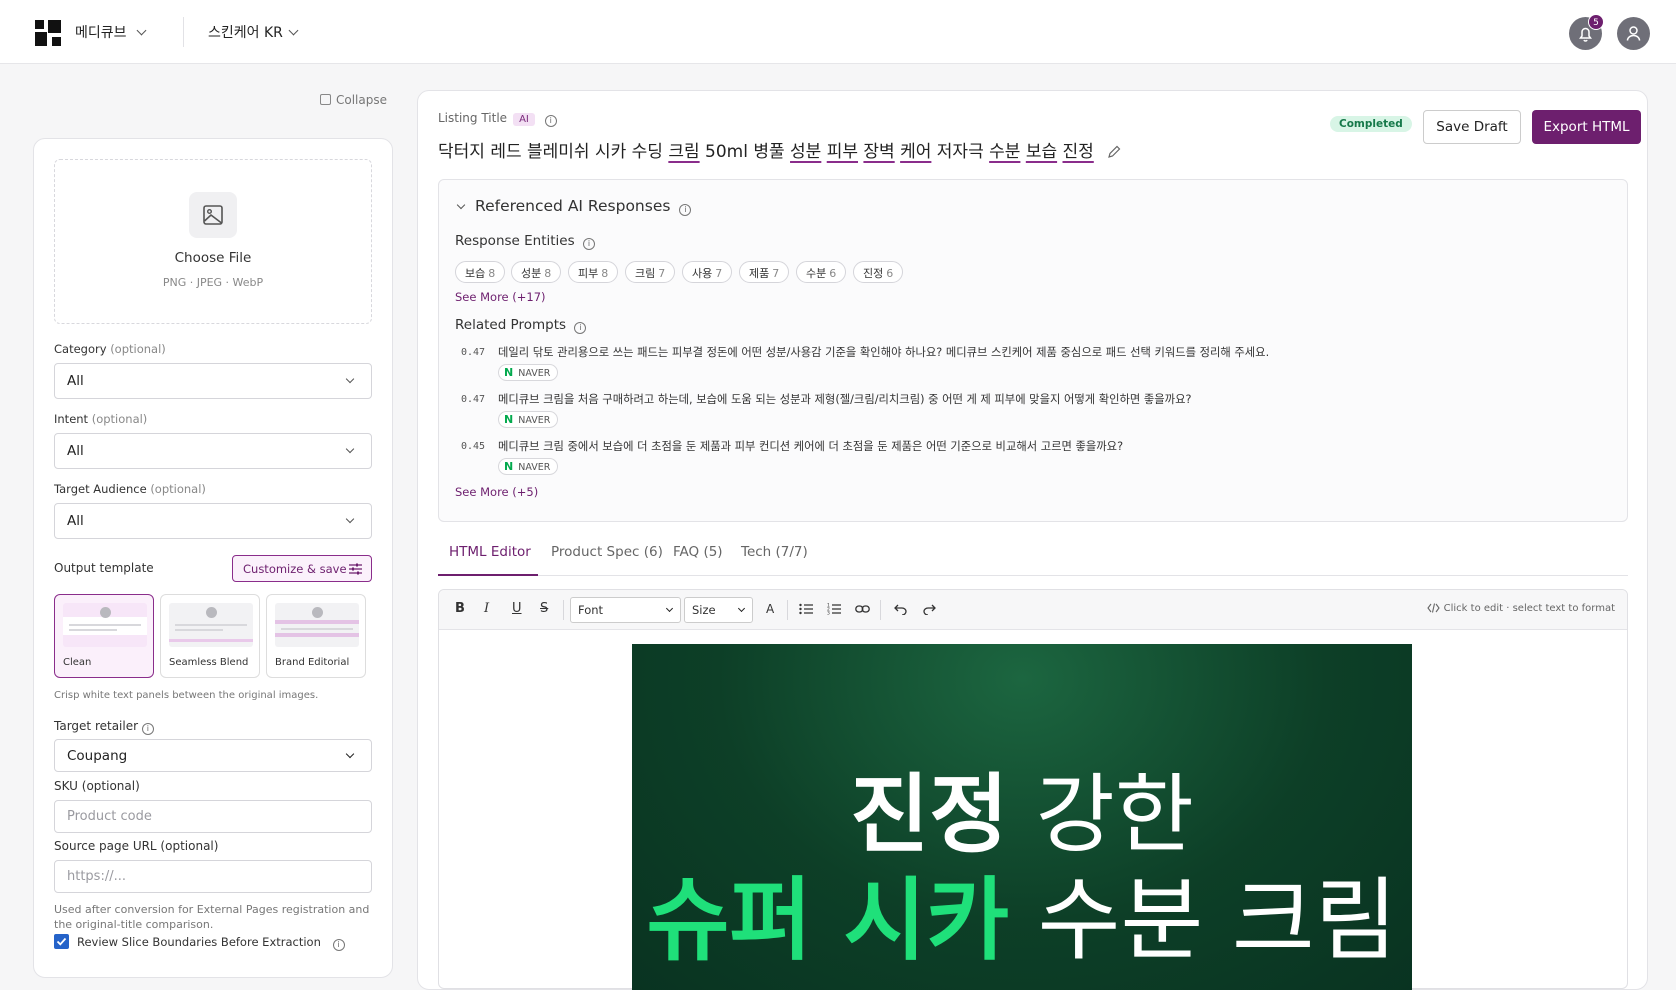 The width and height of the screenshot is (1676, 990). What do you see at coordinates (525, 241) in the screenshot?
I see `entities-label: Response Entities i` at bounding box center [525, 241].